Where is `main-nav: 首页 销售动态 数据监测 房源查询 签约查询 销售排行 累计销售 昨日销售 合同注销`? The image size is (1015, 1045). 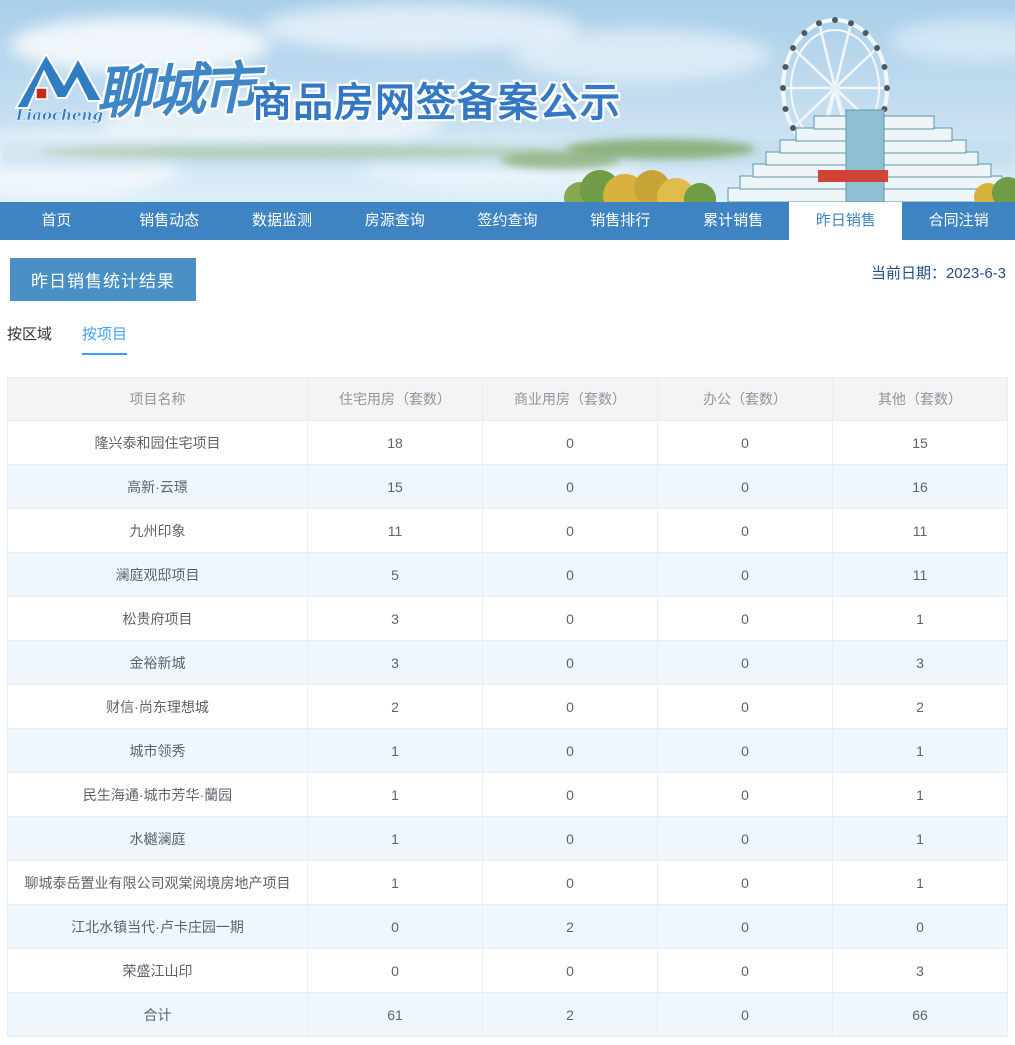 main-nav: 首页 销售动态 数据监测 房源查询 签约查询 销售排行 累计销售 昨日销售 合同注销 is located at coordinates (507, 221).